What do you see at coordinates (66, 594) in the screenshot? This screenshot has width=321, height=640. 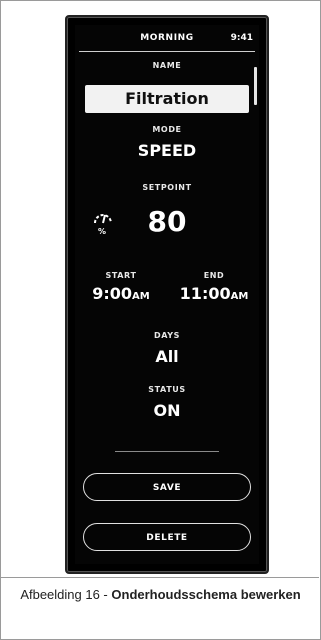 I see `caption-prefix: Afbeelding 16 -` at bounding box center [66, 594].